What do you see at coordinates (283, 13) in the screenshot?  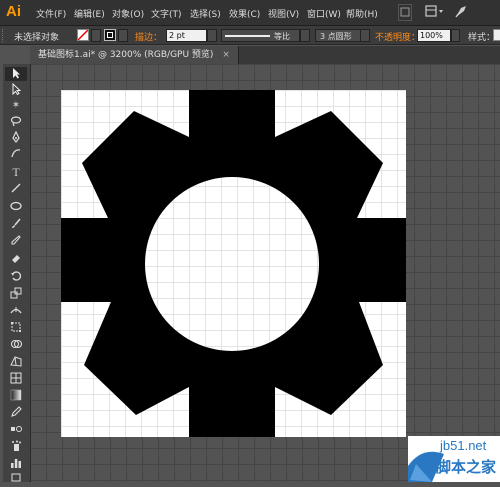 I see `menu-view: 视图(V)` at bounding box center [283, 13].